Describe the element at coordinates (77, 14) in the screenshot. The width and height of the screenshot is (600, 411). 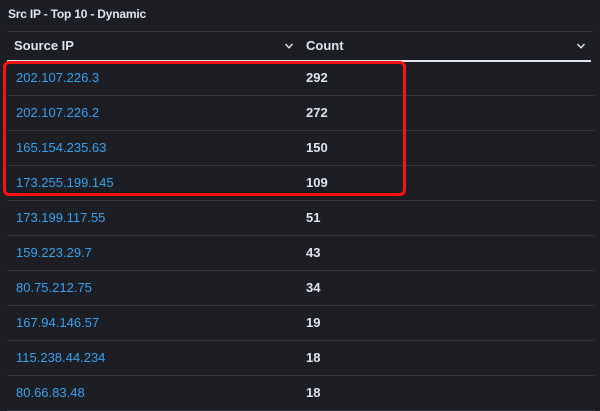
I see `panel-title: Src IP - Top 10 - Dynamic` at that location.